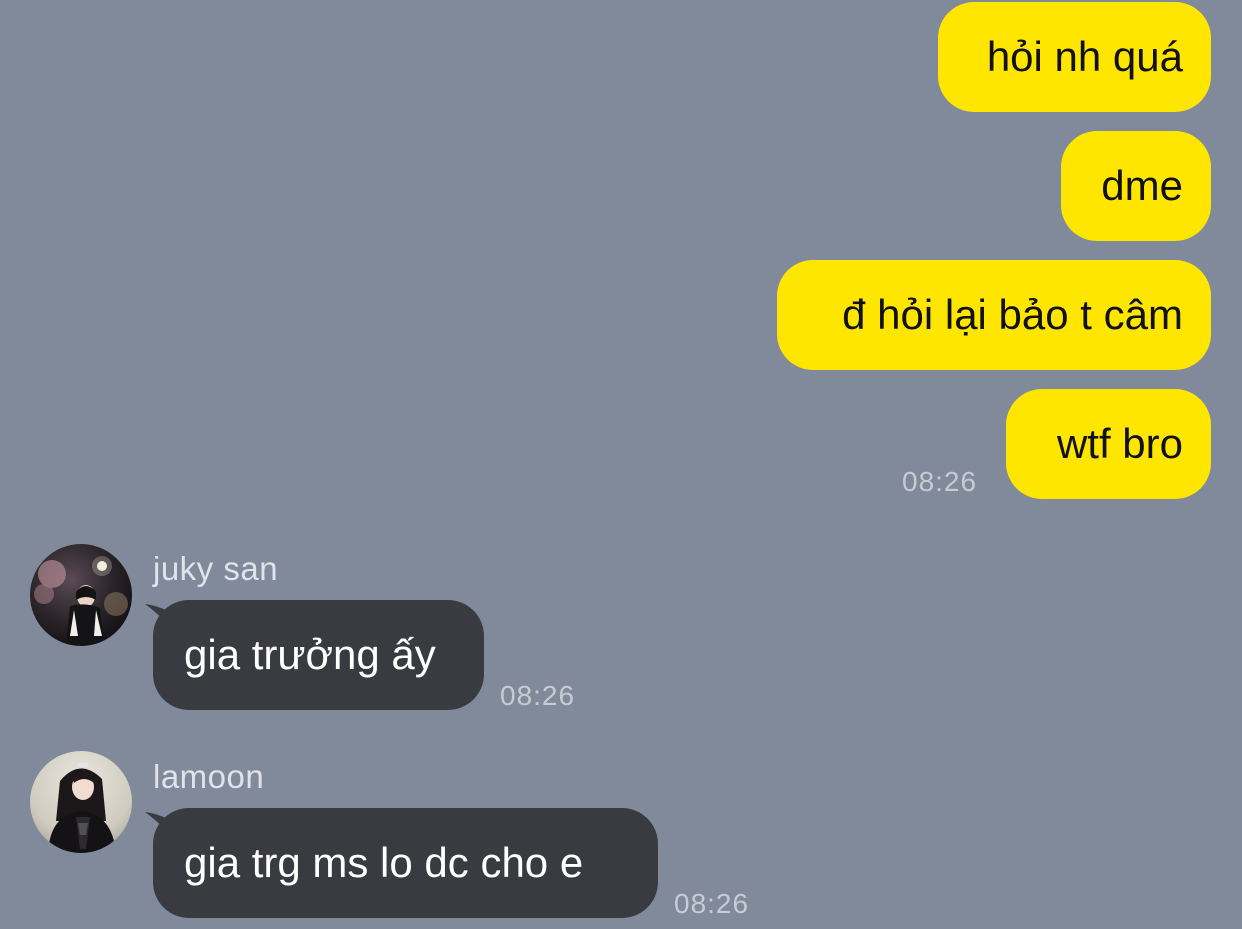  I want to click on sender-name: lamoon, so click(209, 776).